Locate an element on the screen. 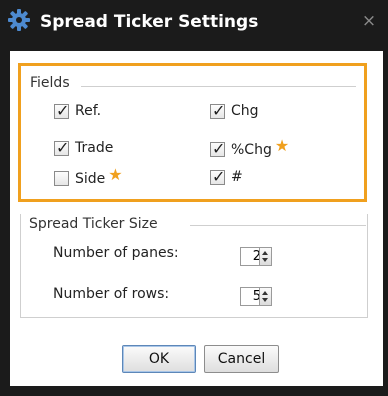 The image size is (388, 396). trade-checkbox: ✓ is located at coordinates (62, 147).